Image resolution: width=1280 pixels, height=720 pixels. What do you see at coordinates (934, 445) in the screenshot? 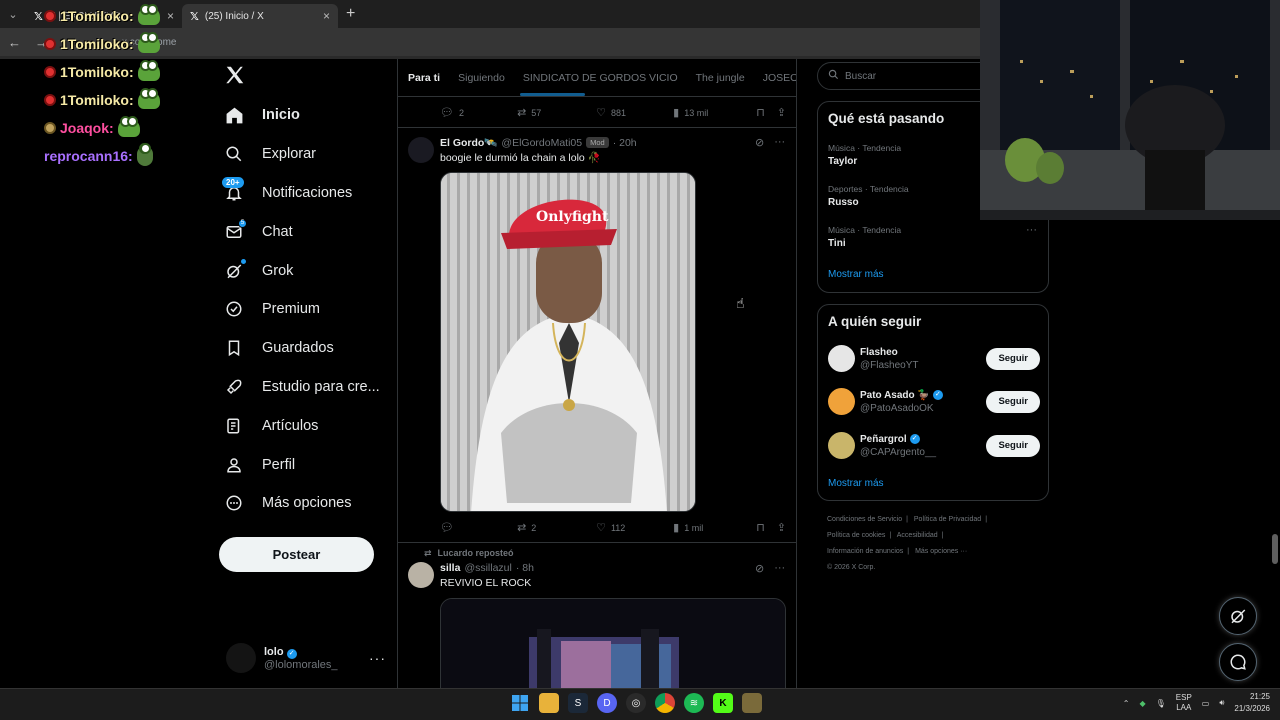
I see `follow-suggestion: Peñargrol ✓ @CAPArgento__ Seguir` at bounding box center [934, 445].